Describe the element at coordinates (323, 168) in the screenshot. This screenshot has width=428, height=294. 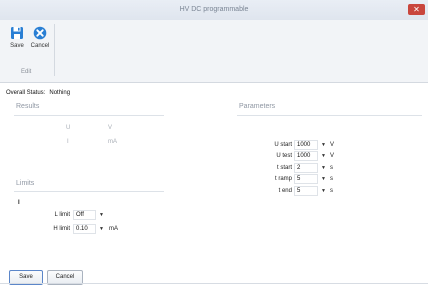
I see `param-dropdown-icon-t-start: ▼` at that location.